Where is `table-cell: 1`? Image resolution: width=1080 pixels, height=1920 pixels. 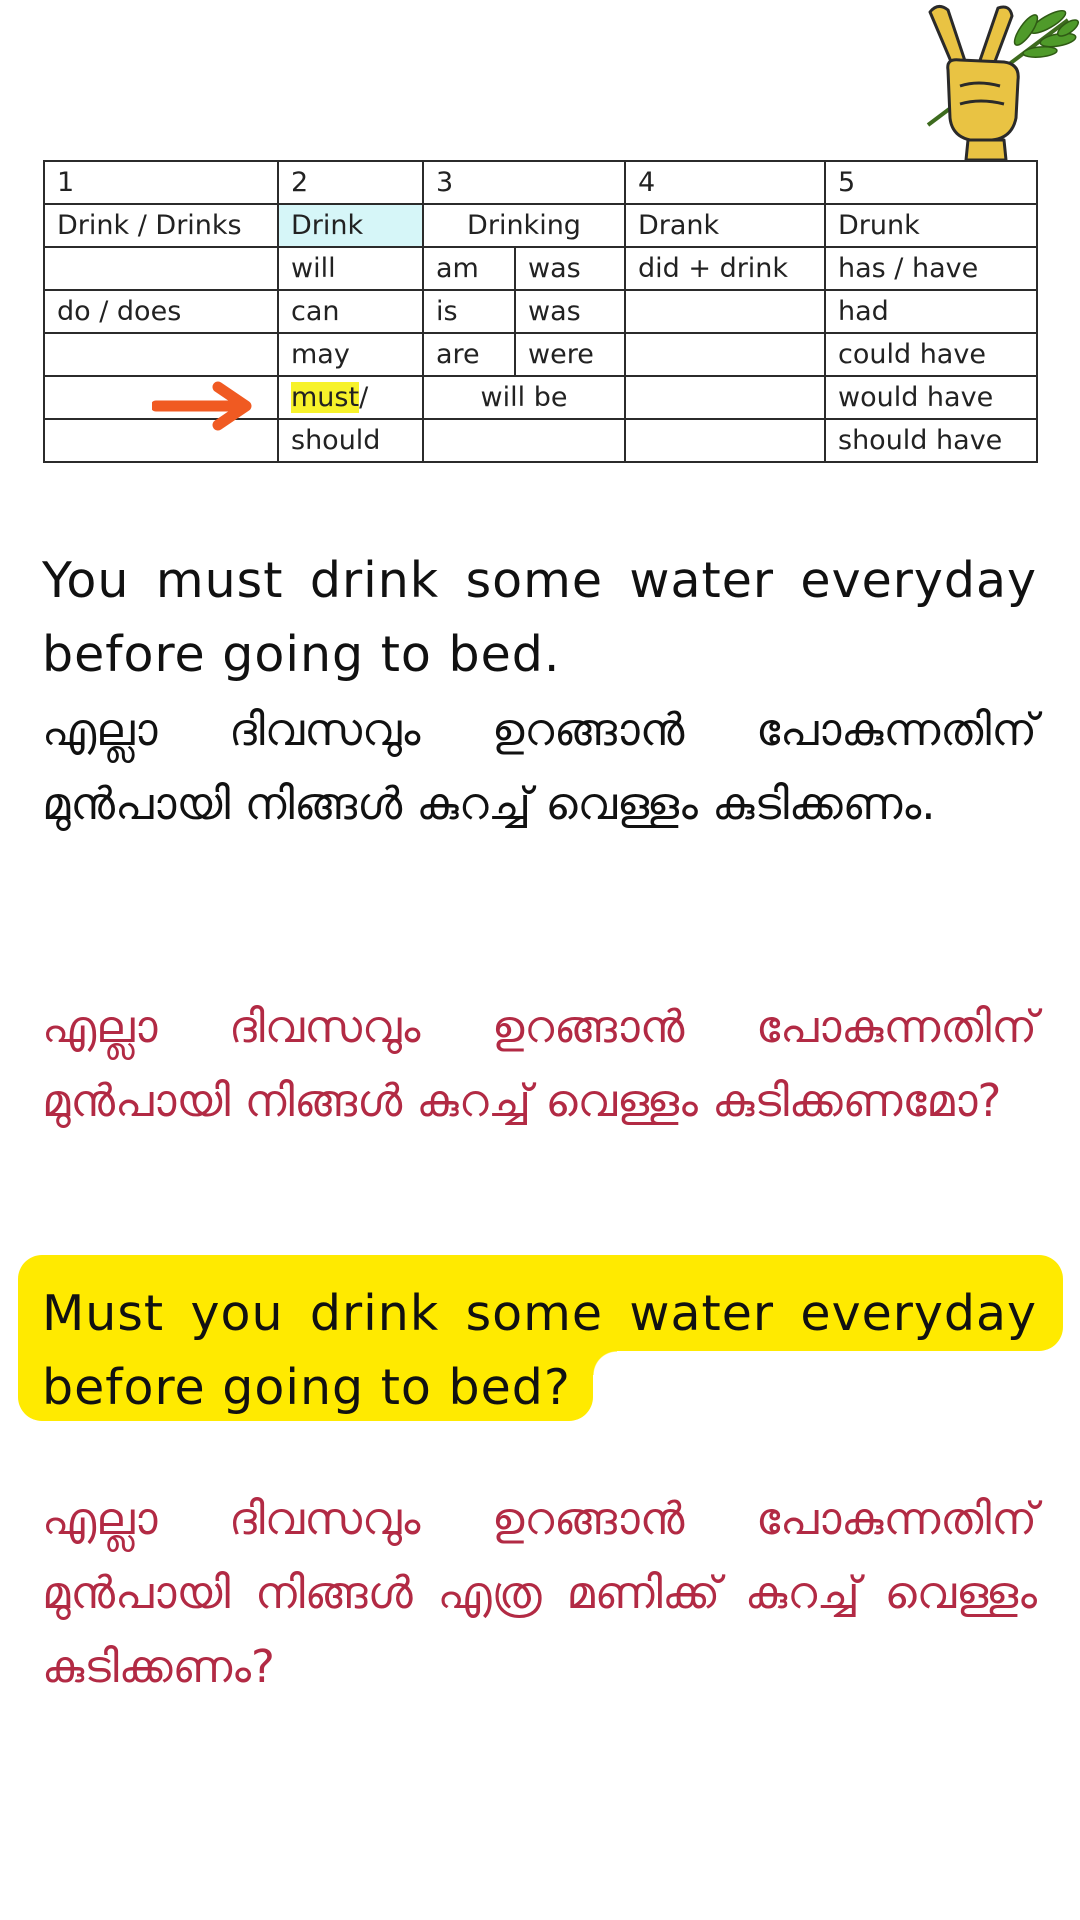
table-cell: 1 is located at coordinates (161, 182).